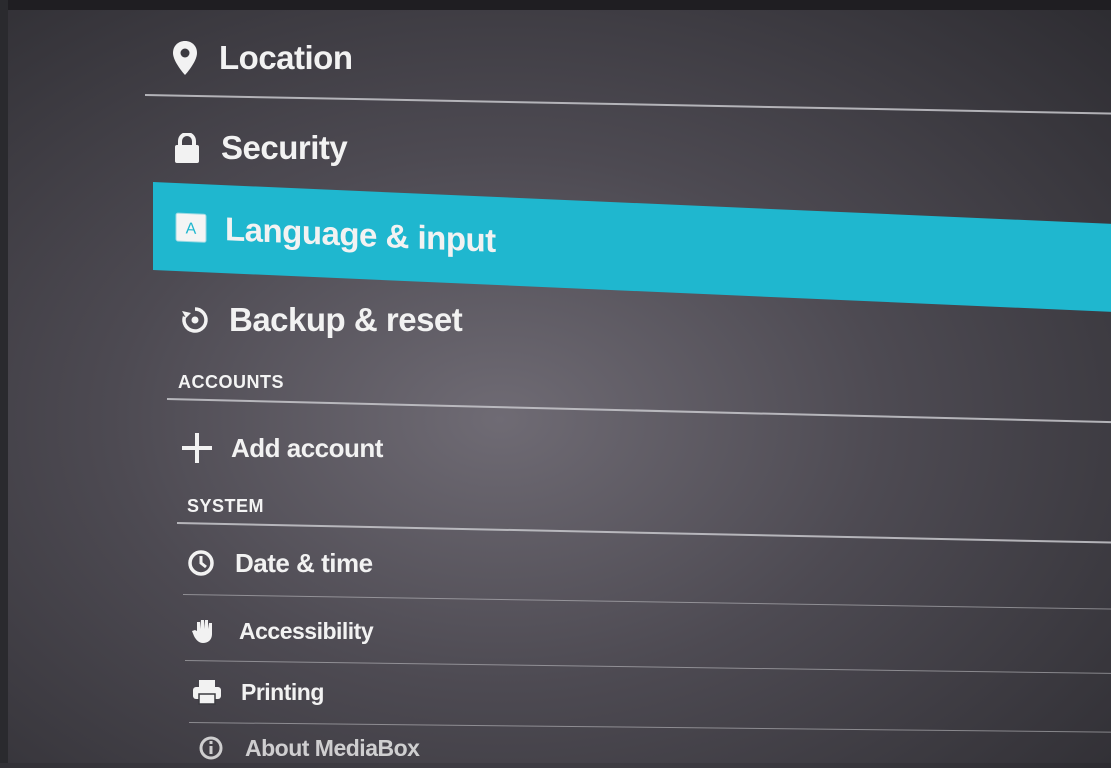 The image size is (1111, 768). Describe the element at coordinates (207, 692) in the screenshot. I see `printer-icon` at that location.